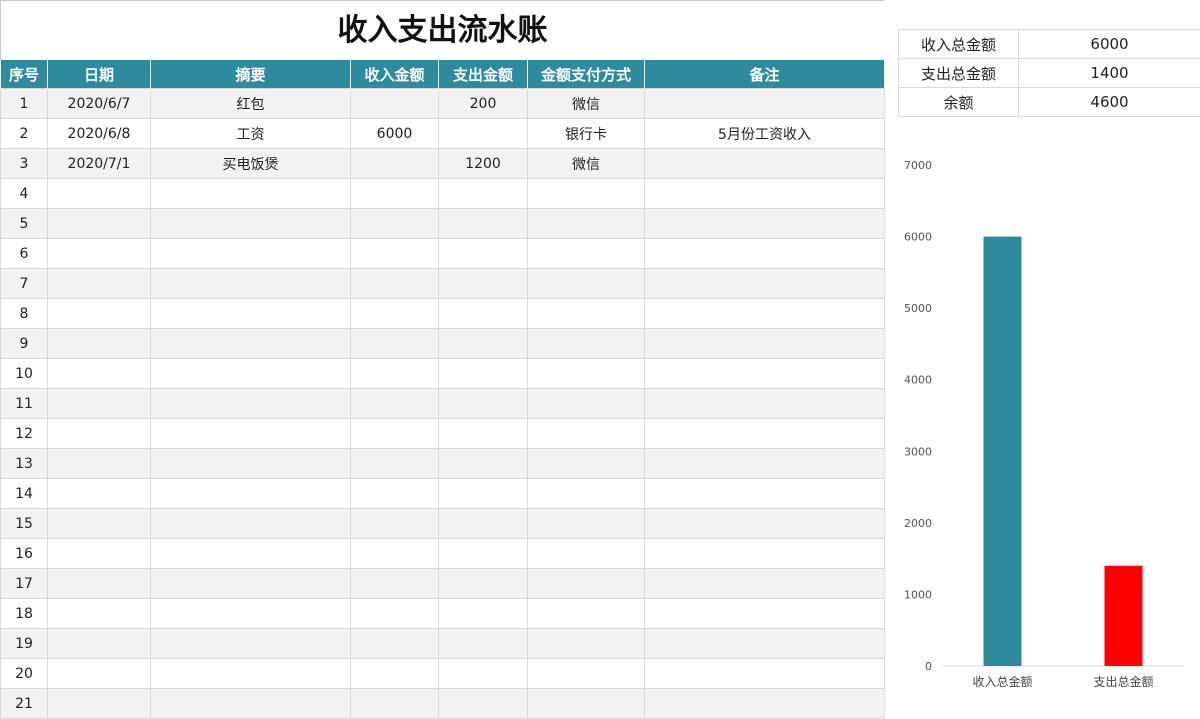 Image resolution: width=1200 pixels, height=719 pixels. I want to click on cell-index: 4, so click(24, 194).